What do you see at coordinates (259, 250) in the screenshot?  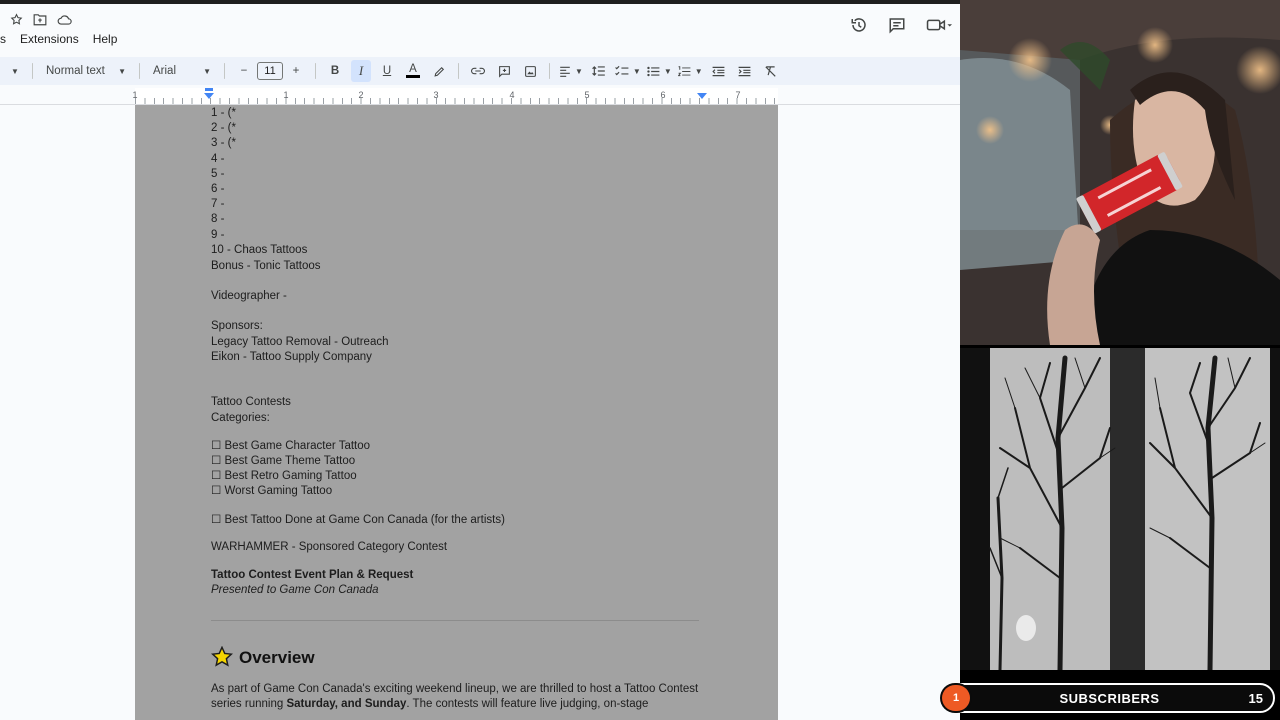 I see `list-item: 10 - Chaos Tattoos` at bounding box center [259, 250].